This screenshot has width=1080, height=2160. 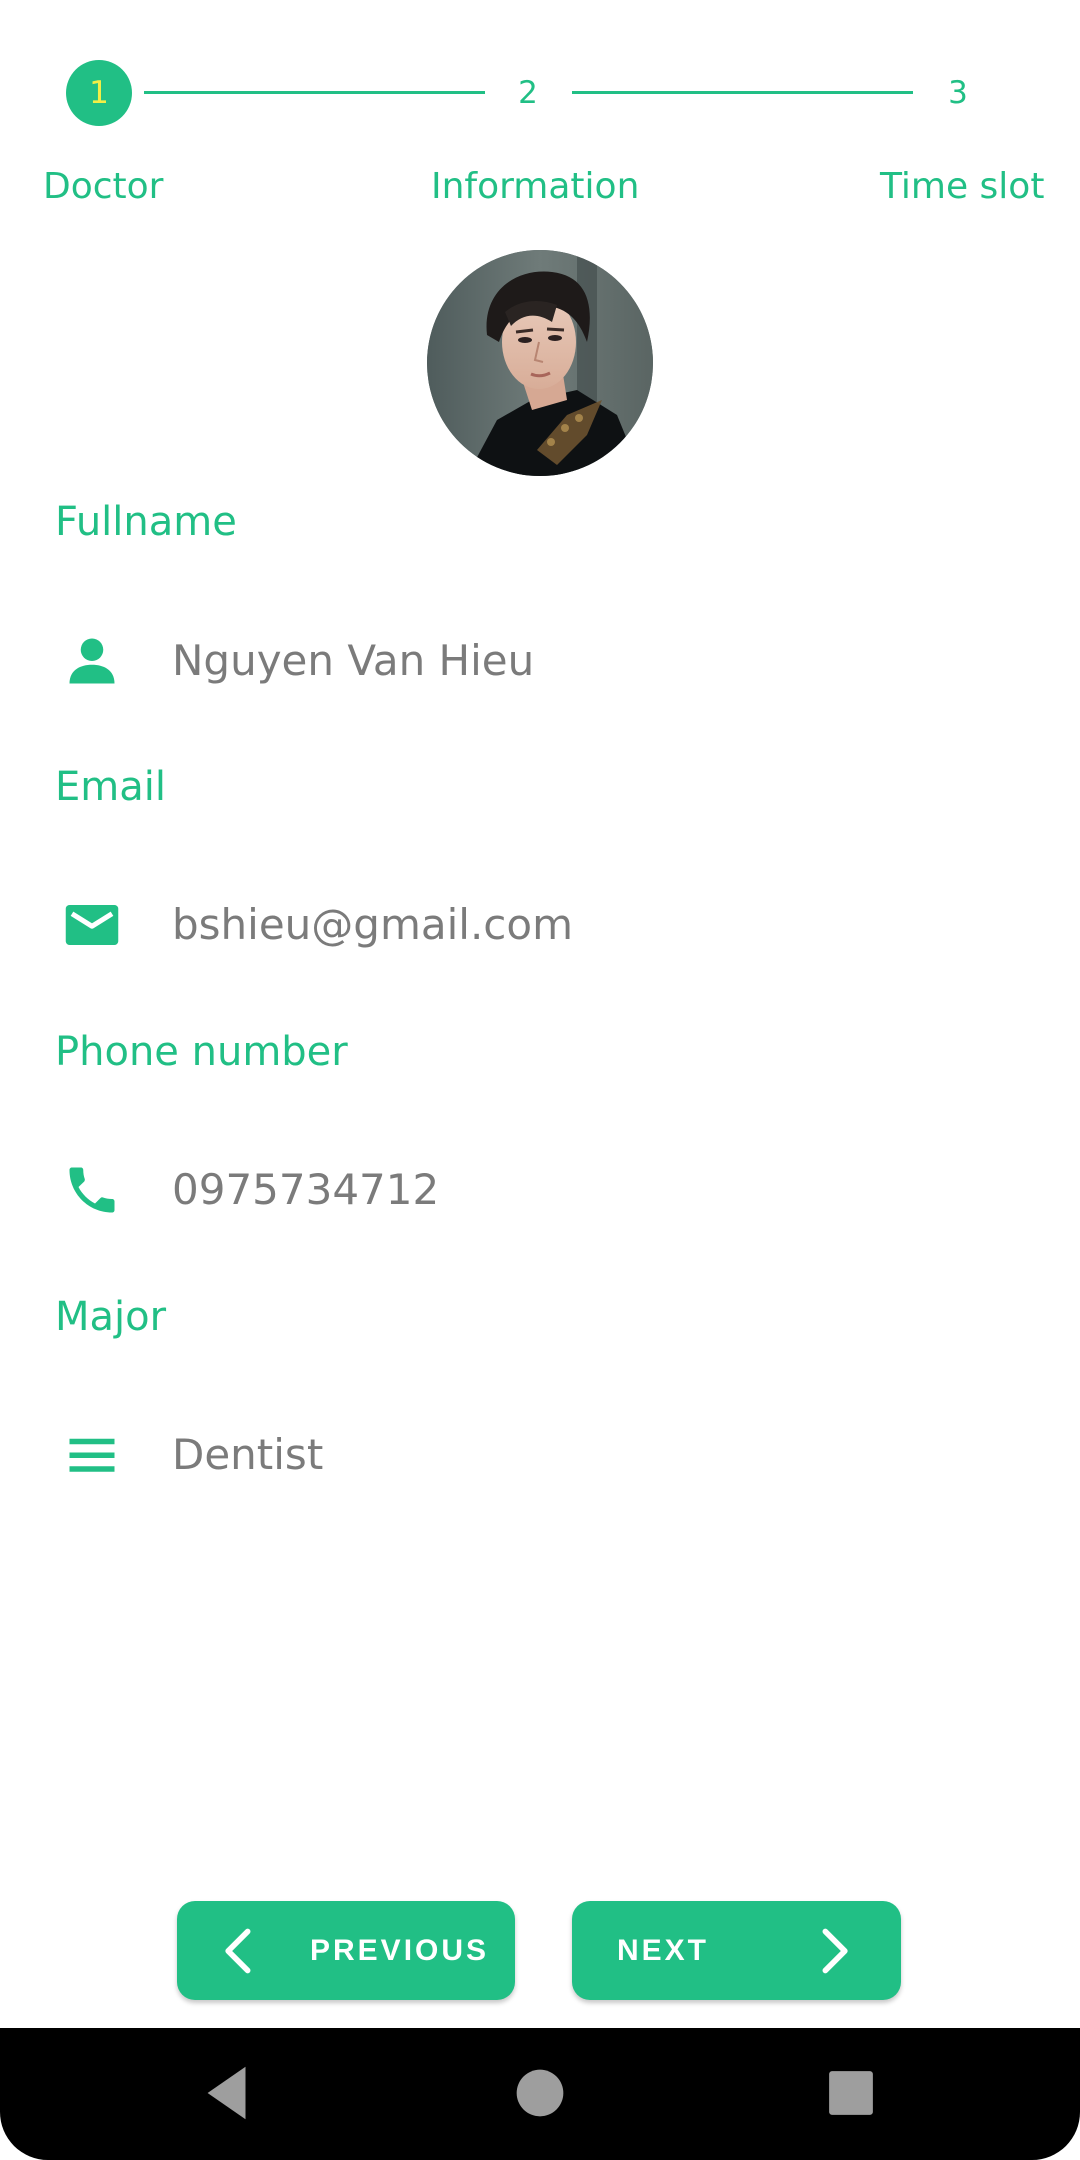 What do you see at coordinates (228, 2093) in the screenshot?
I see `back-icon` at bounding box center [228, 2093].